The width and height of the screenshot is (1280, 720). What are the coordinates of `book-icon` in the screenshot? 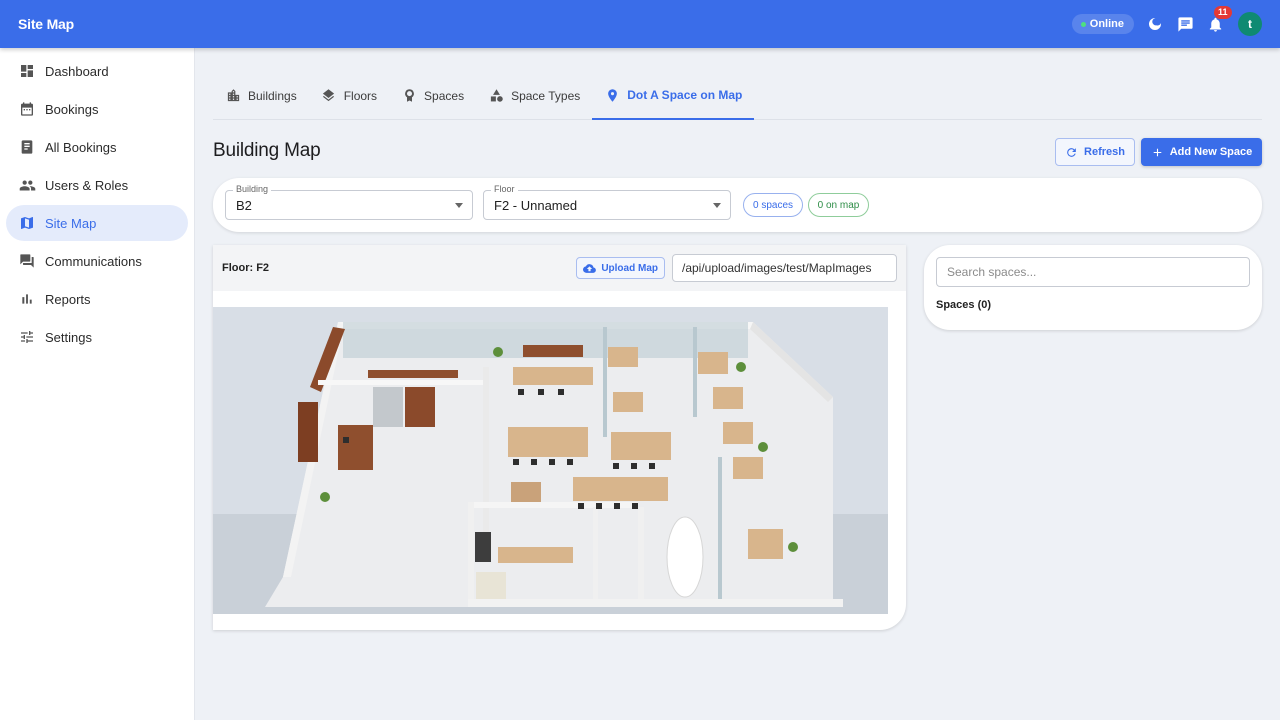 It's located at (27, 147).